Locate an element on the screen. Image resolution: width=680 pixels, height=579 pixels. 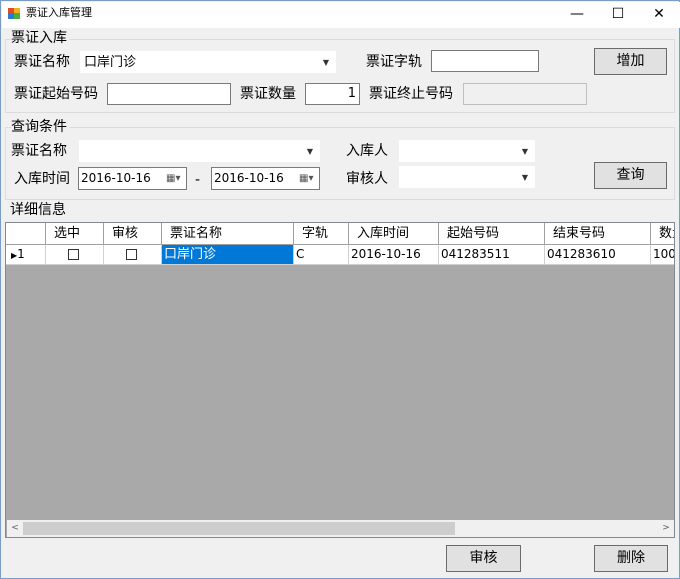
grid-header-start-no: 起始号码 is located at coordinates (492, 234).